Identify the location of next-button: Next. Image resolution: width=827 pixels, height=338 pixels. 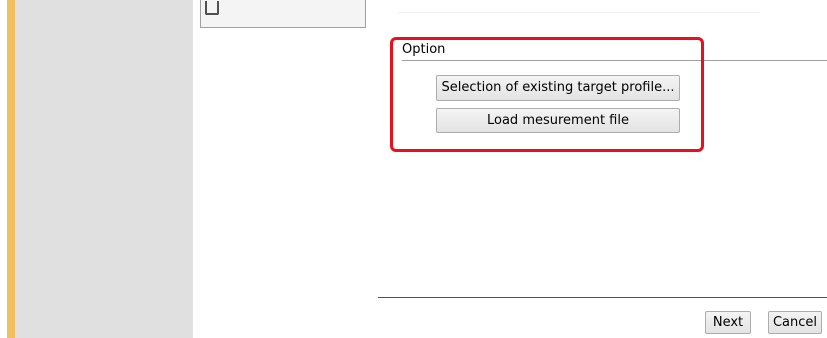
(728, 322).